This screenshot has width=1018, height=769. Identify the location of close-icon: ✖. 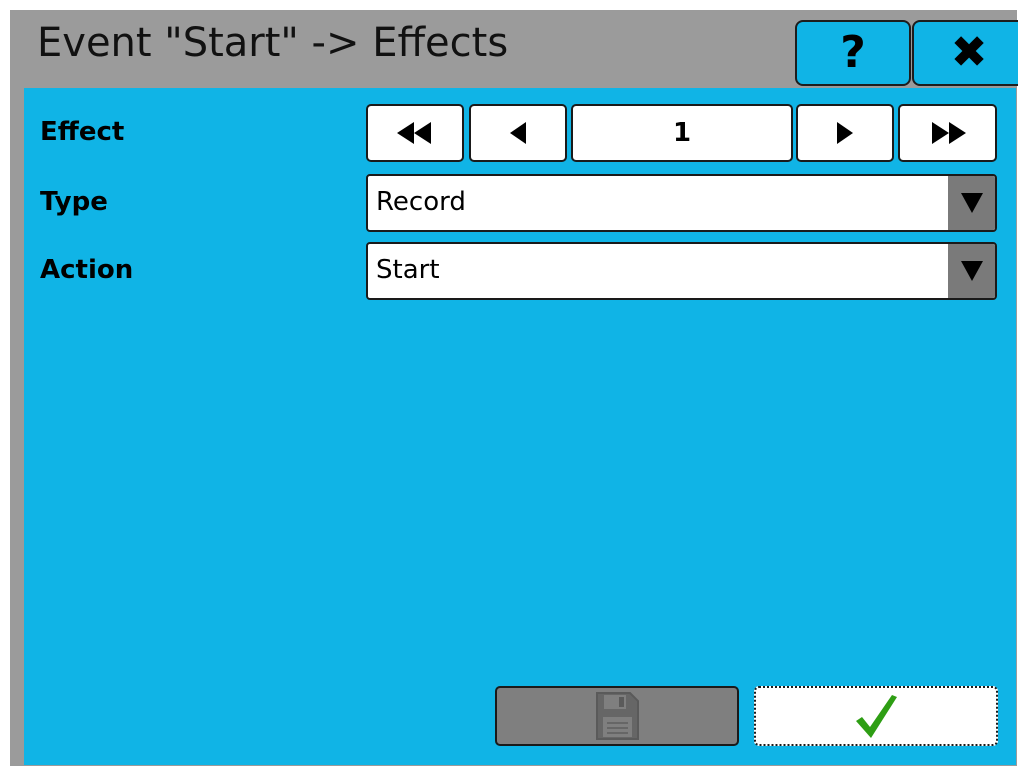
(969, 52).